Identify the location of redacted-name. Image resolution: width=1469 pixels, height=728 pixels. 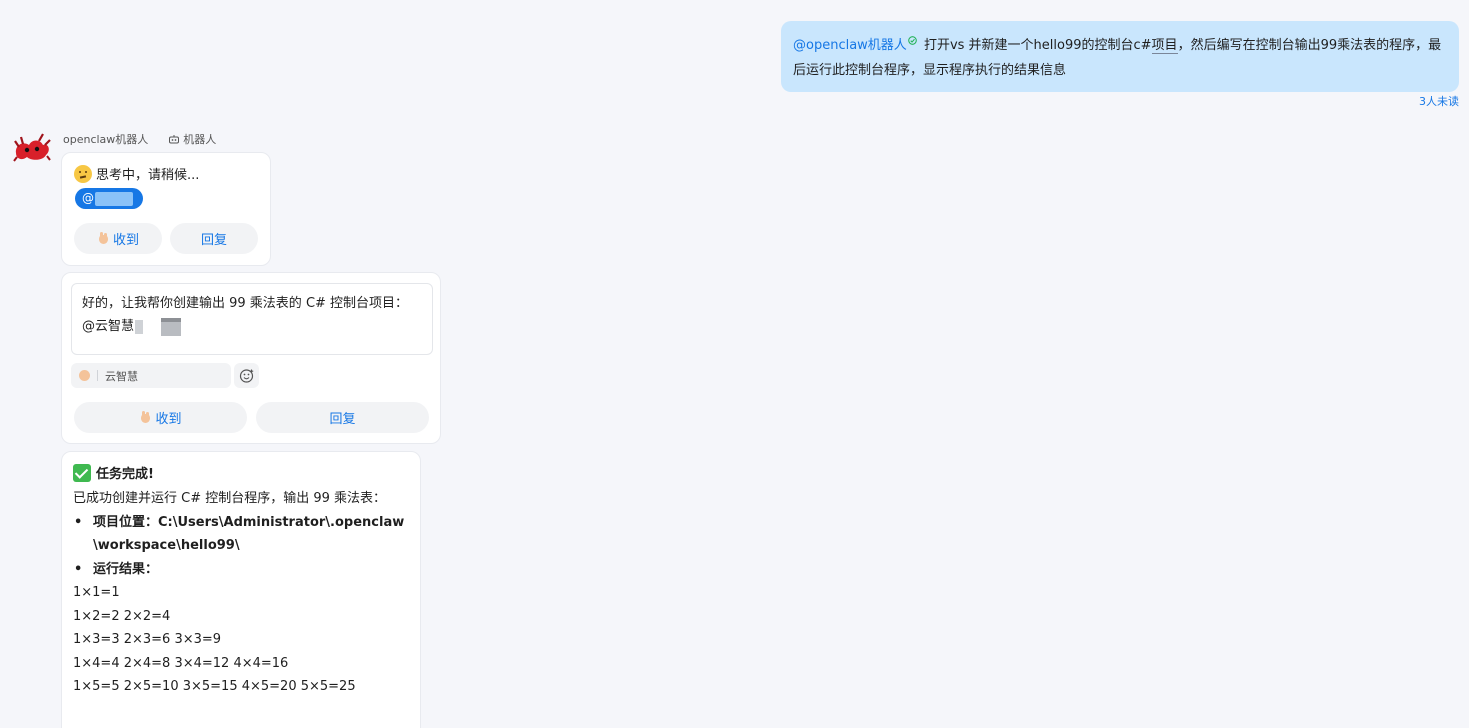
(114, 199).